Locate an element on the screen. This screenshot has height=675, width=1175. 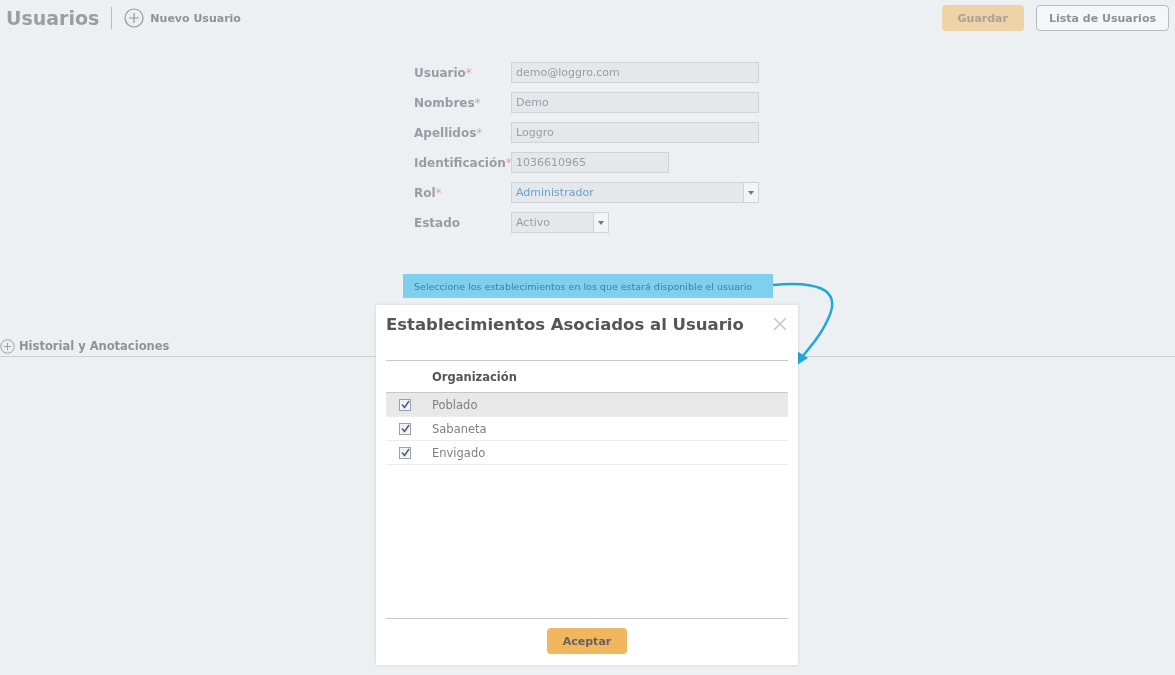
field-label: Nombres is located at coordinates (444, 102).